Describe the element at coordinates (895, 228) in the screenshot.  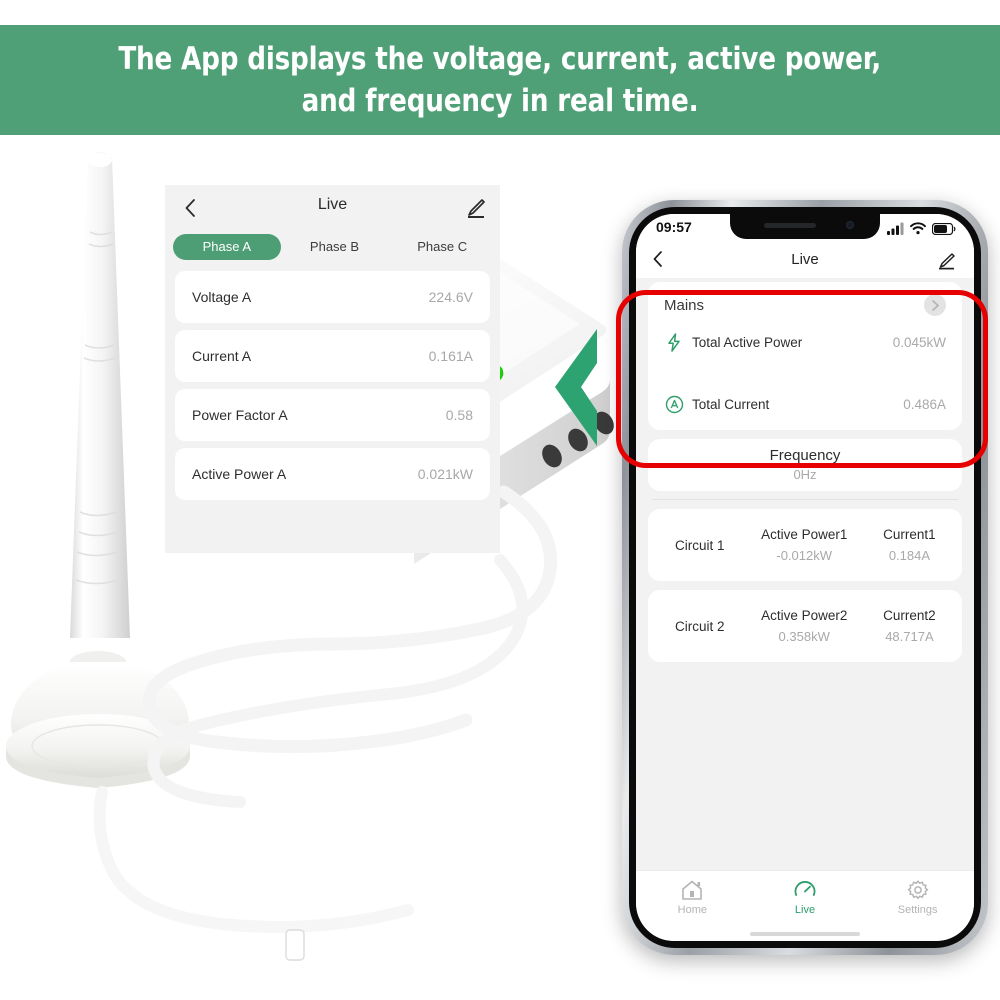
I see `signal-bars-icon` at that location.